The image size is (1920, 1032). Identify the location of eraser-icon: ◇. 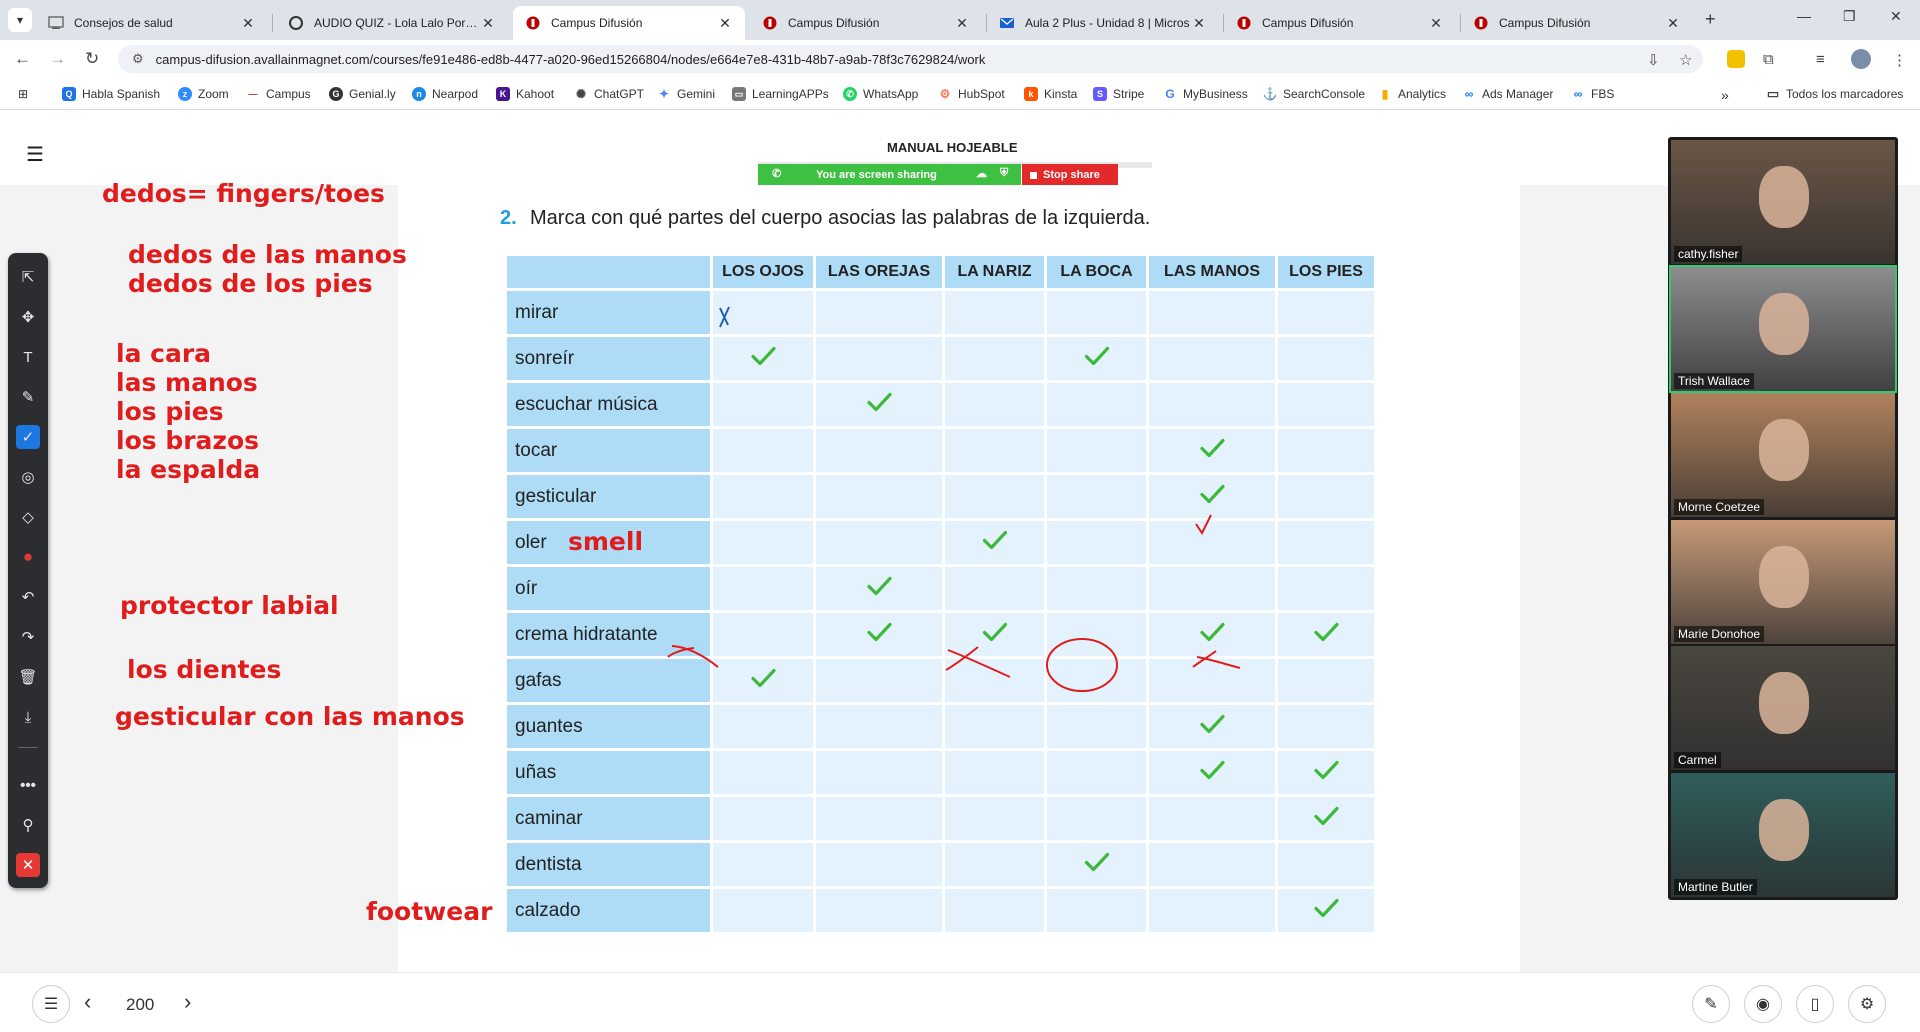
(28, 517).